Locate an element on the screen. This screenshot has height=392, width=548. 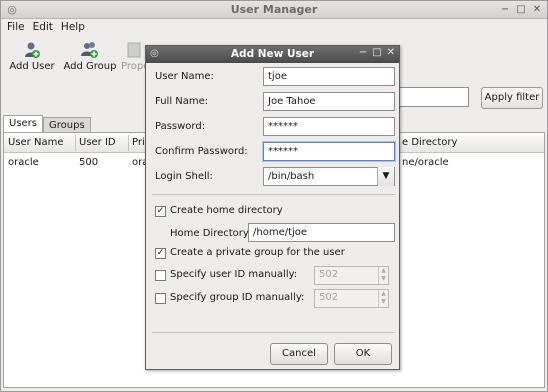
menu-help: Help is located at coordinates (75, 28).